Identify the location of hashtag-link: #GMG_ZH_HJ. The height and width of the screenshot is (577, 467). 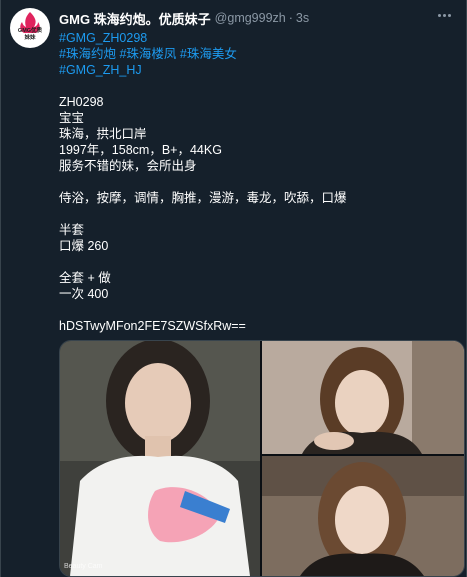
(100, 70).